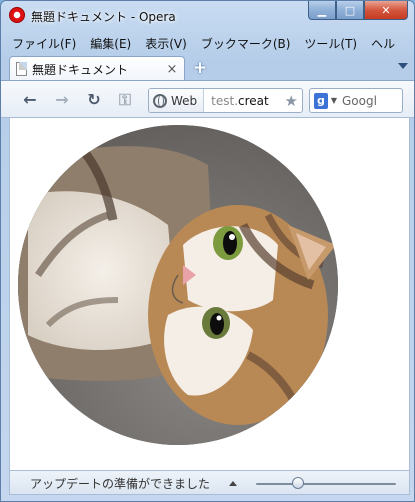 This screenshot has width=415, height=502. Describe the element at coordinates (172, 69) in the screenshot. I see `tab-close-icon: ×` at that location.